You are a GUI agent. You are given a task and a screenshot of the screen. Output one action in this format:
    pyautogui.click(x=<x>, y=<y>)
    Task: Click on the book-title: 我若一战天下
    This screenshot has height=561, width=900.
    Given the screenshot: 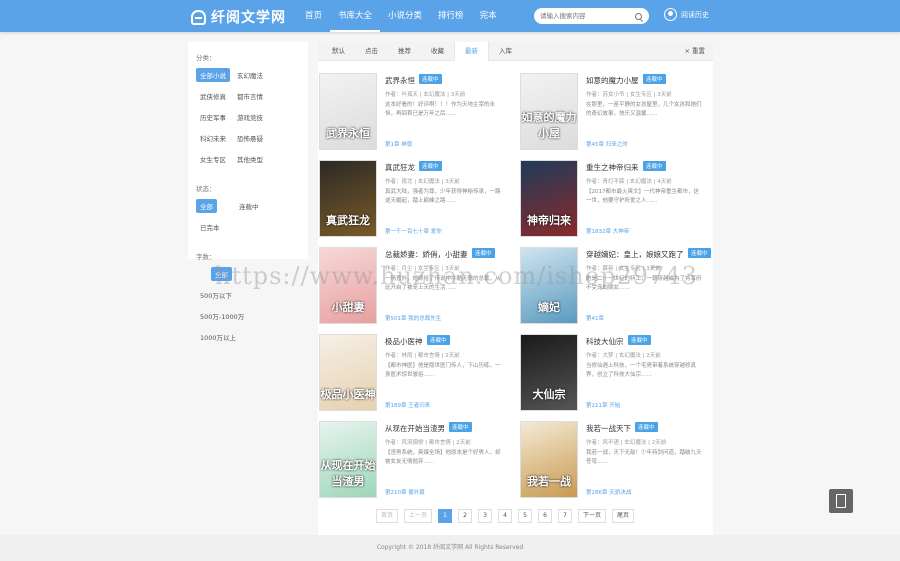 What is the action you would take?
    pyautogui.click(x=608, y=428)
    